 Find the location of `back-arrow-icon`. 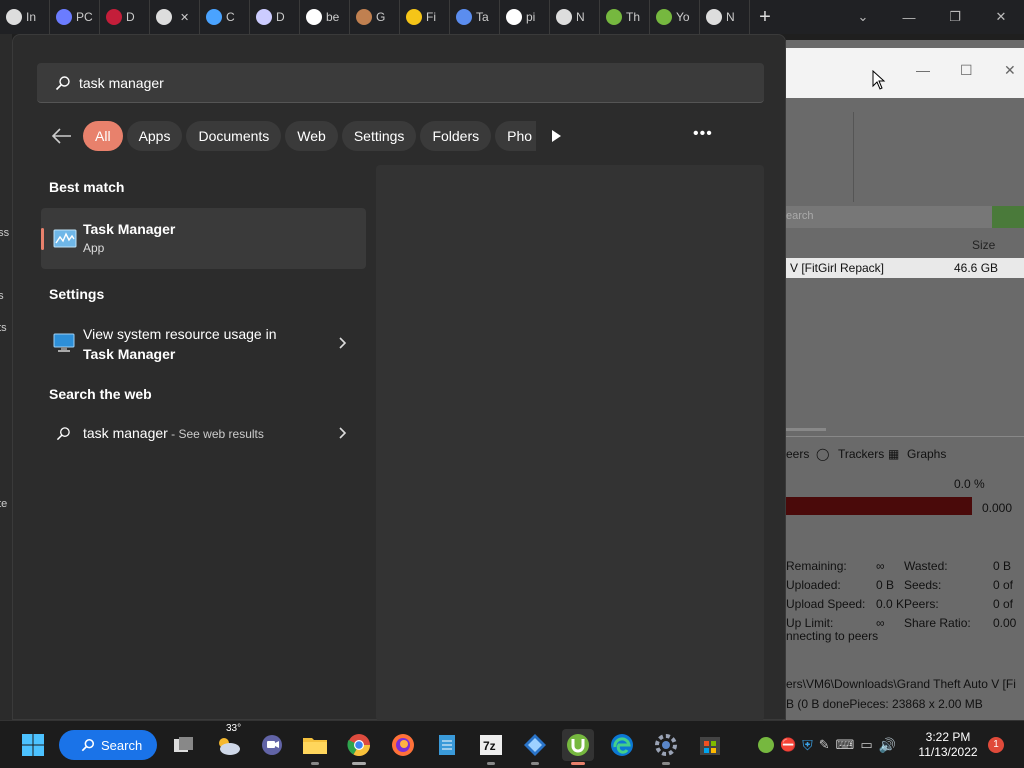

back-arrow-icon is located at coordinates (62, 136).